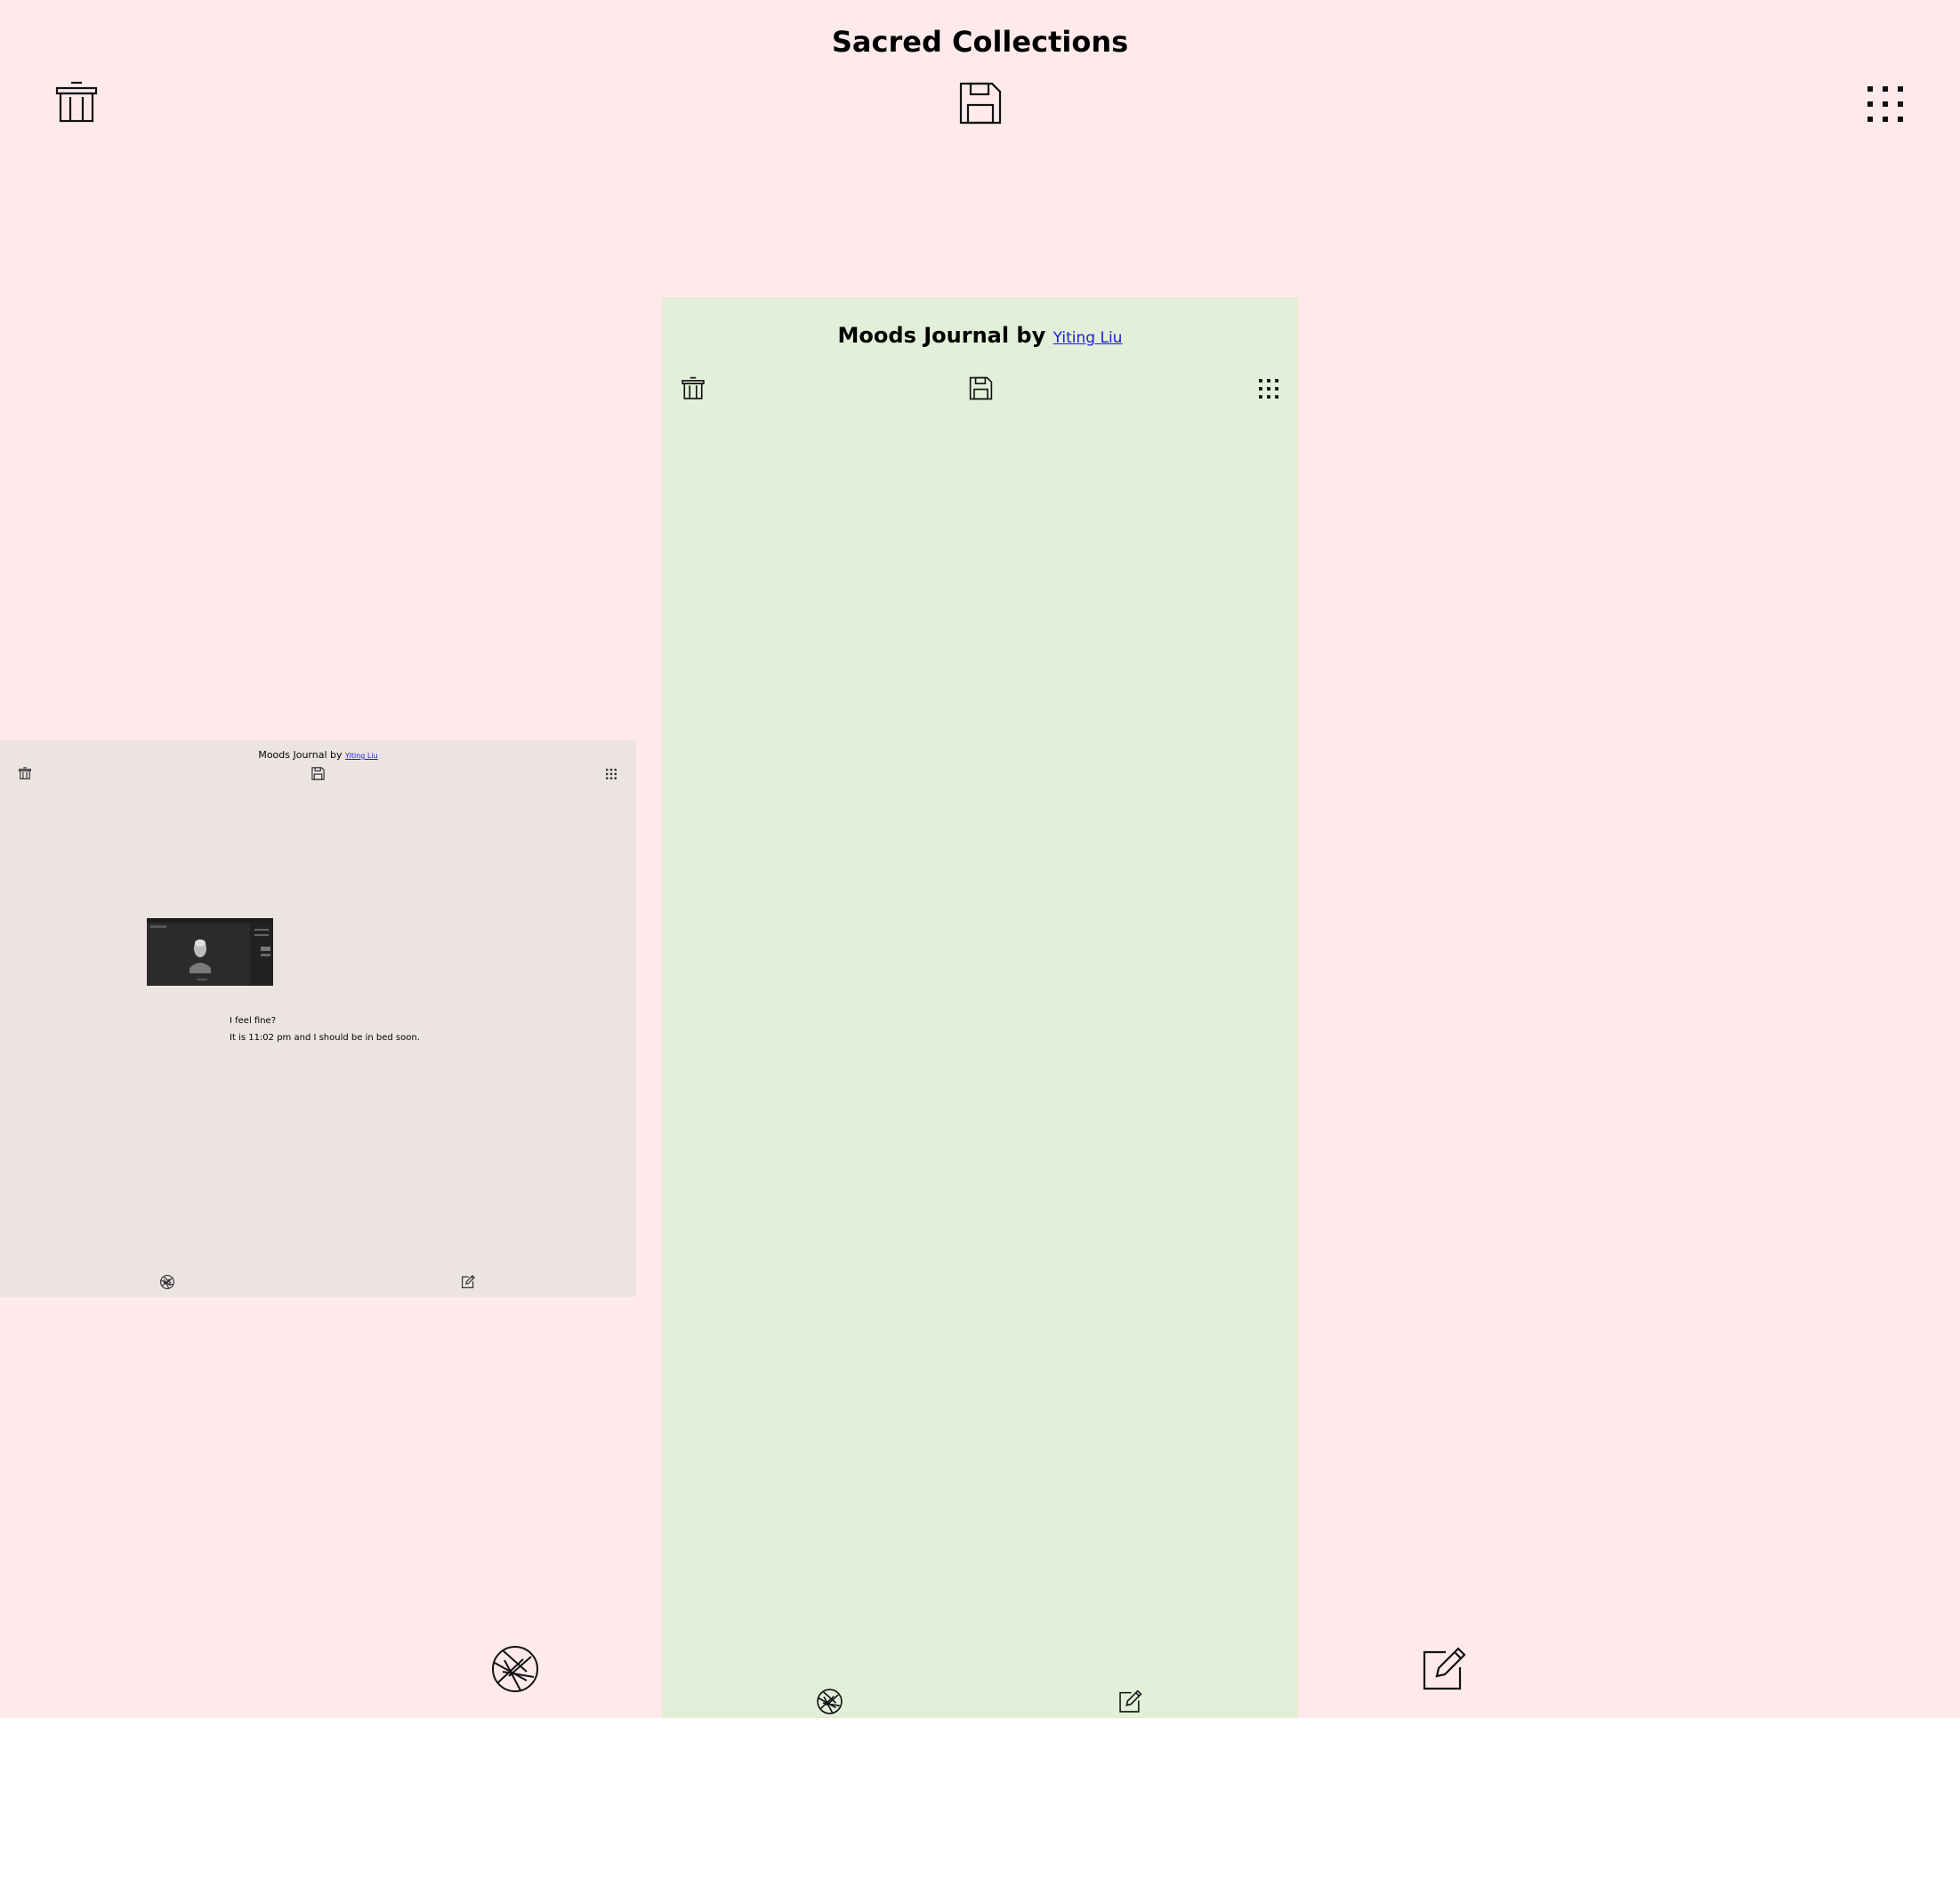 The height and width of the screenshot is (1879, 1960). Describe the element at coordinates (945, 335) in the screenshot. I see `journal-title-text: Moods Journal by` at that location.